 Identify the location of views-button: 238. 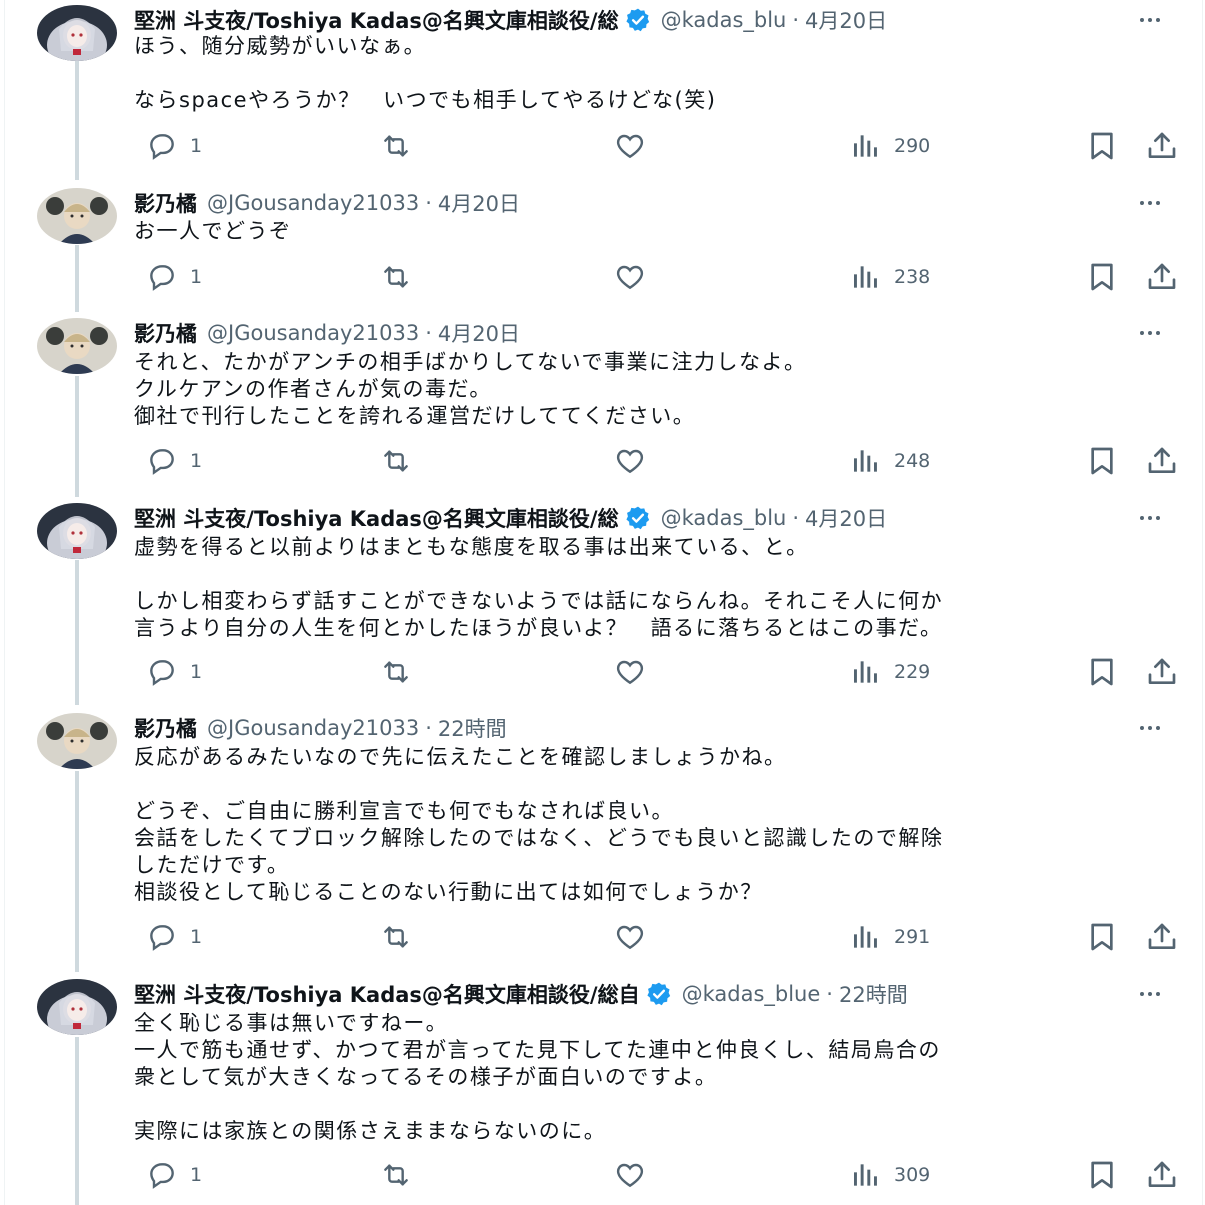
(884, 277).